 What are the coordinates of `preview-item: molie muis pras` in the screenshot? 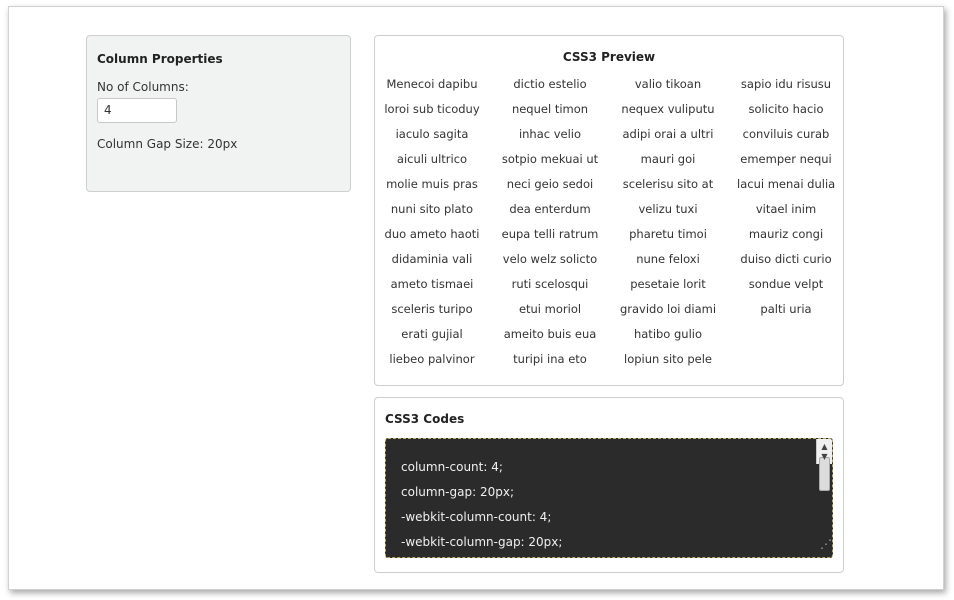 It's located at (432, 184).